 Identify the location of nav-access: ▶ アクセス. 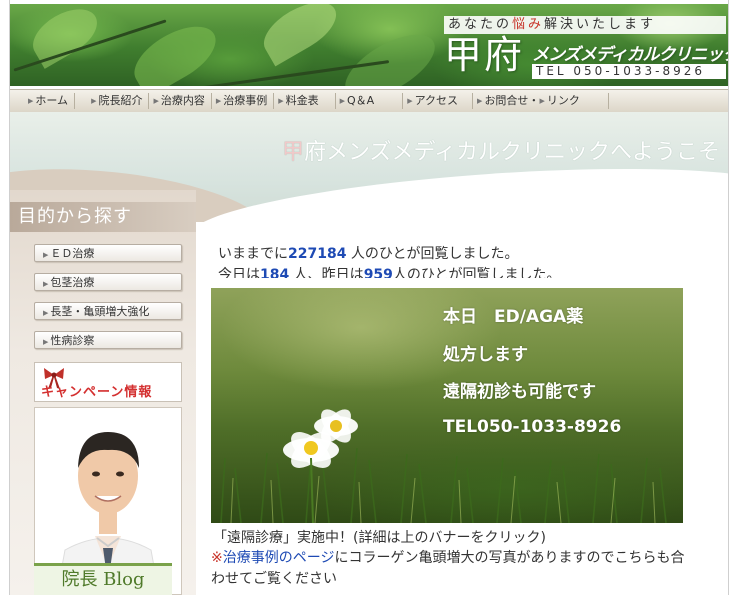
(438, 101).